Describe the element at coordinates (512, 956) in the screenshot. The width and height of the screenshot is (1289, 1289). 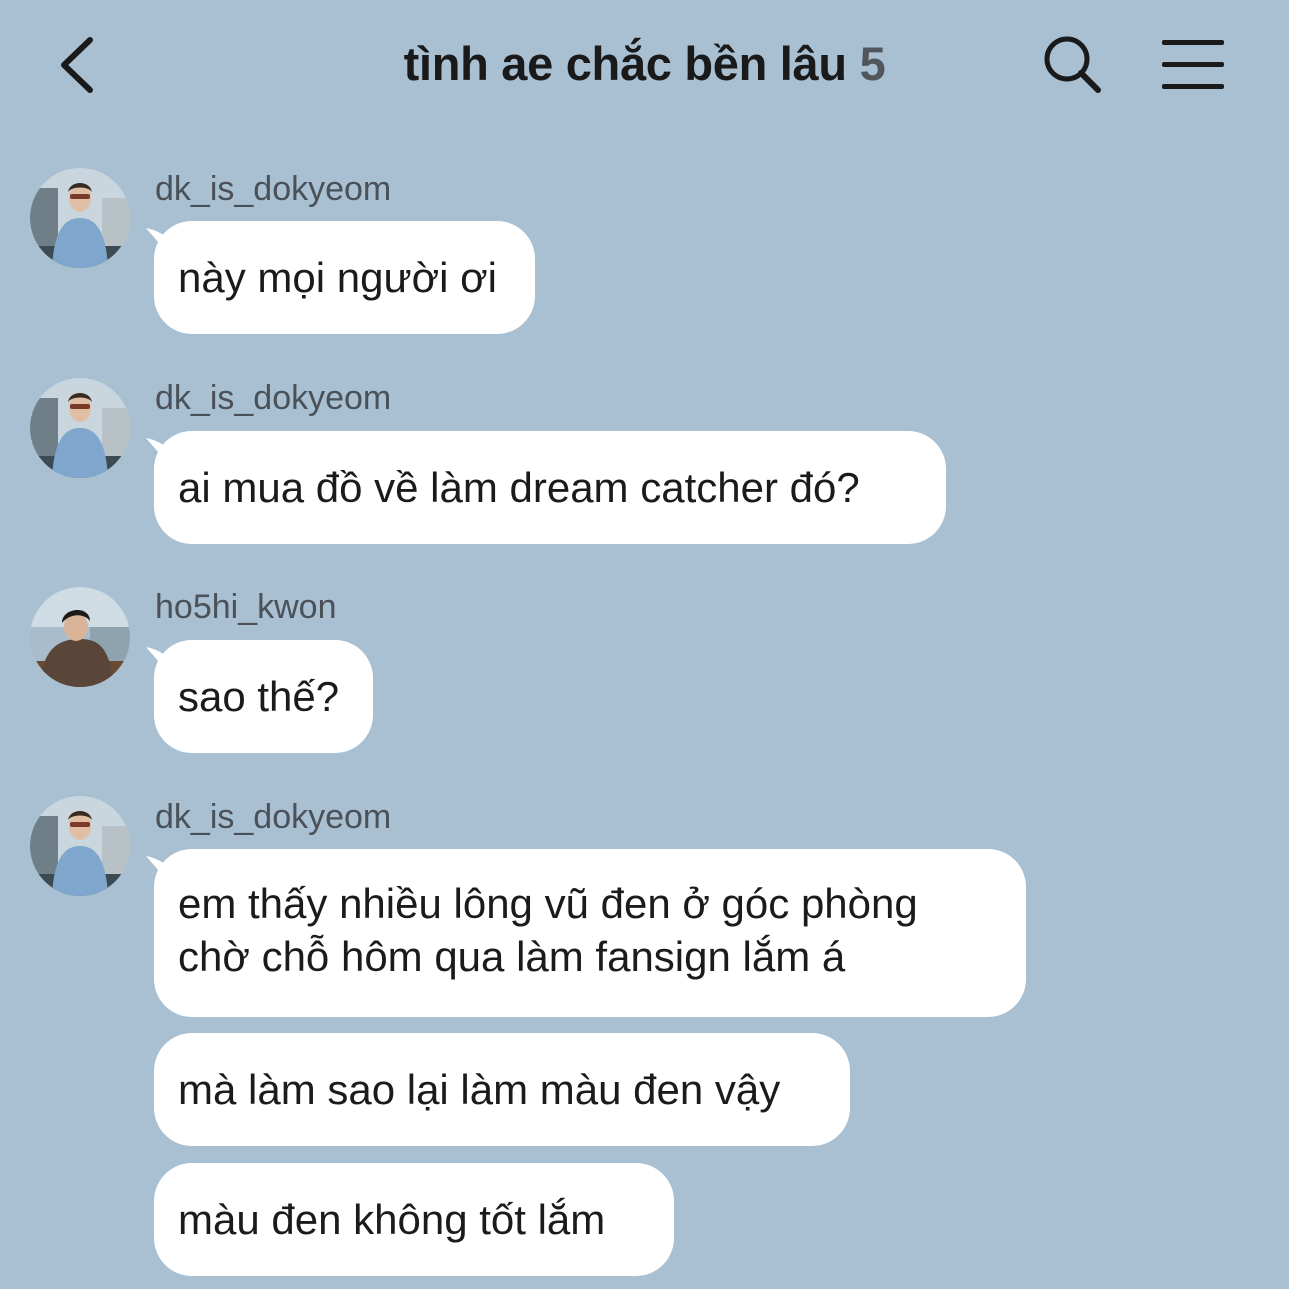
I see `message-text: chờ chỗ hôm qua làm fansign lắm á` at that location.